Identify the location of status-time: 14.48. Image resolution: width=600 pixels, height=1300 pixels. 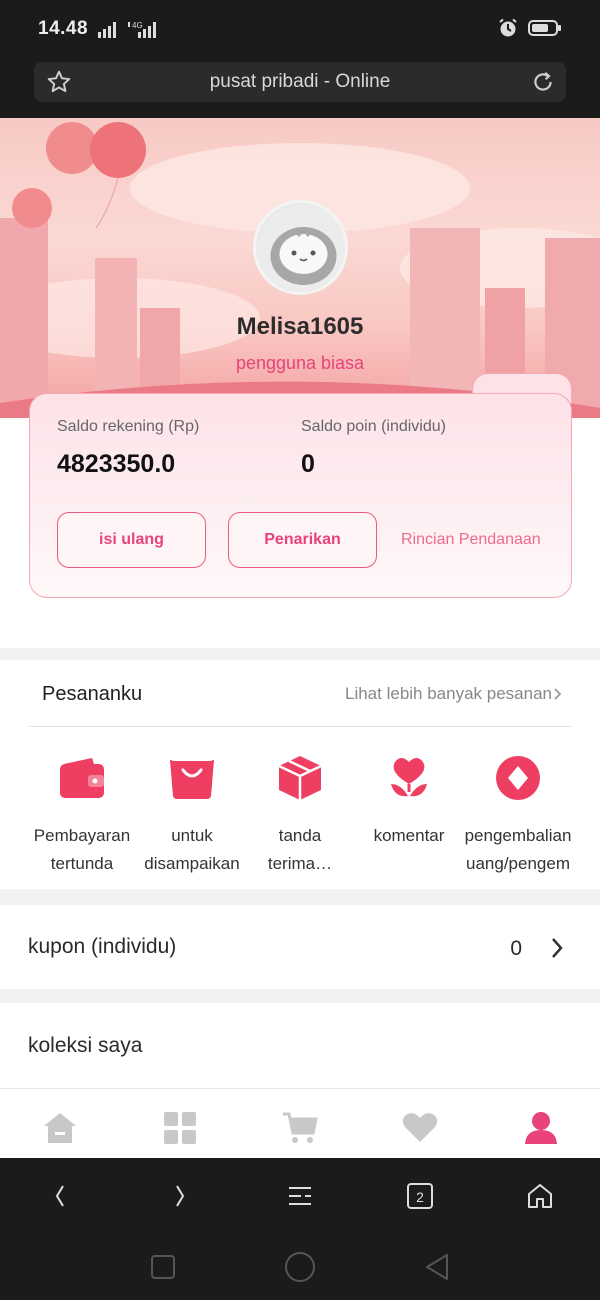
(63, 28).